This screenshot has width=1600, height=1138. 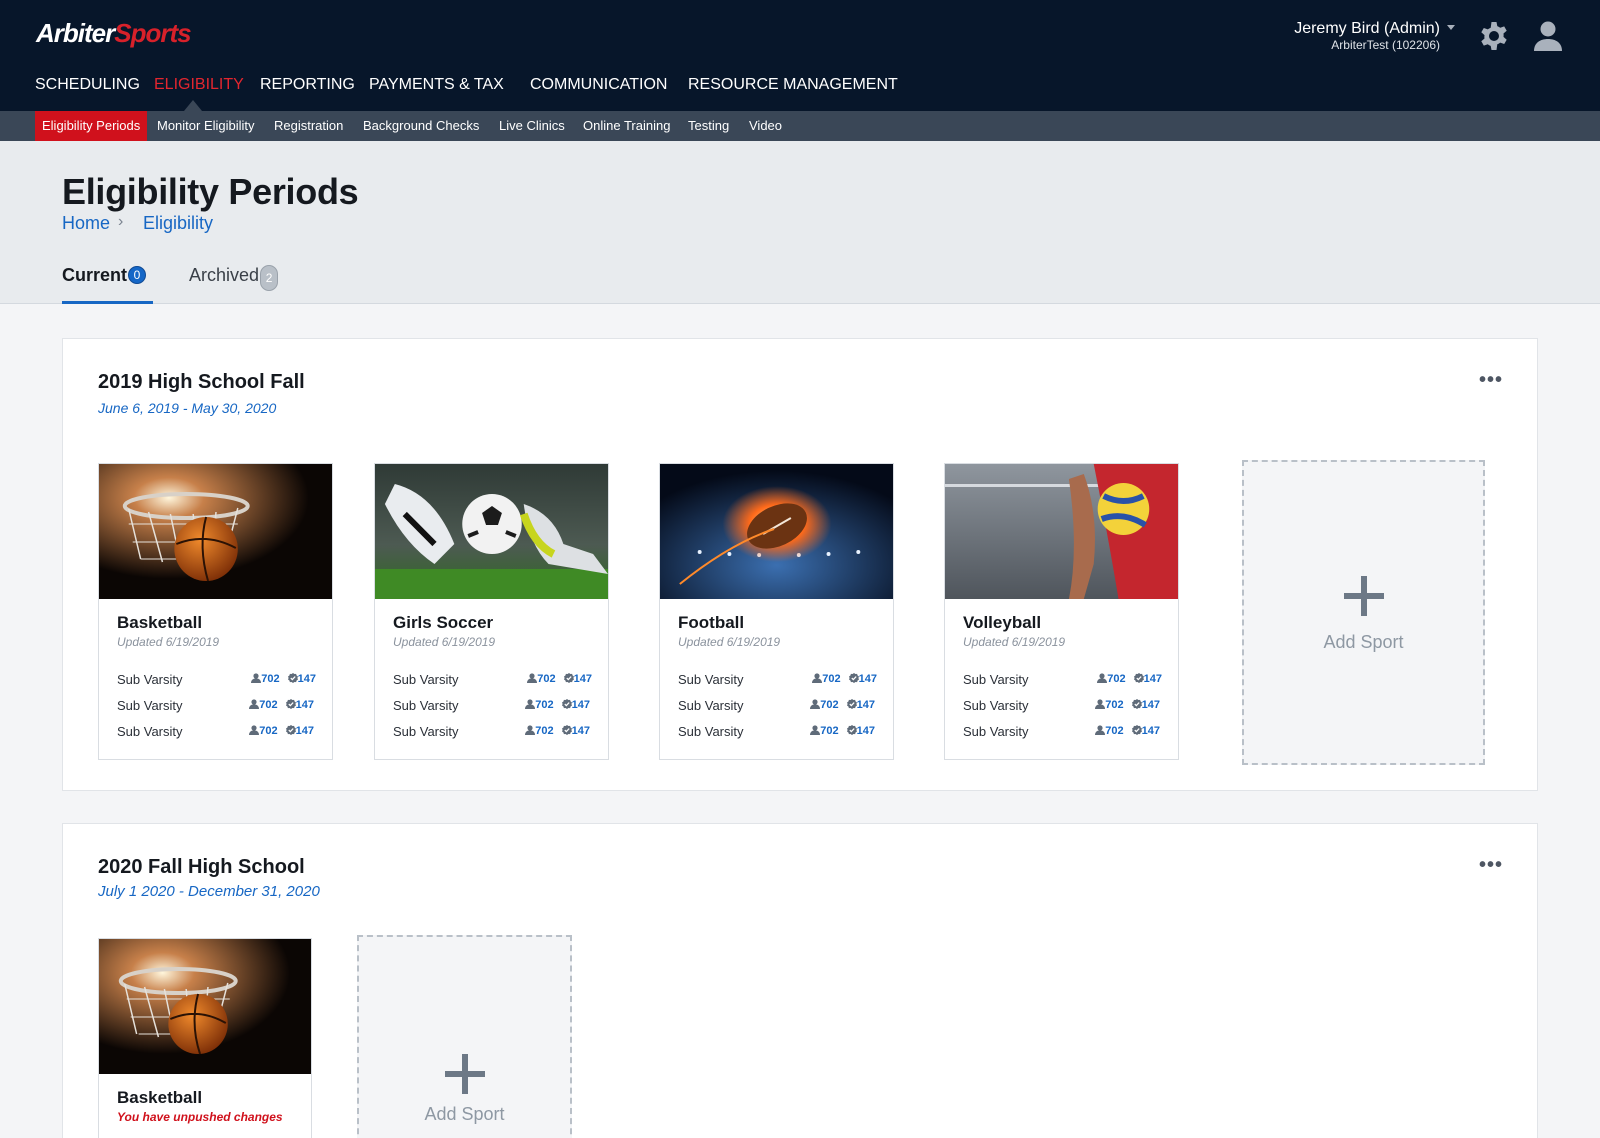 I want to click on subnav-eligibility-periods: Eligibility Periods, so click(x=91, y=126).